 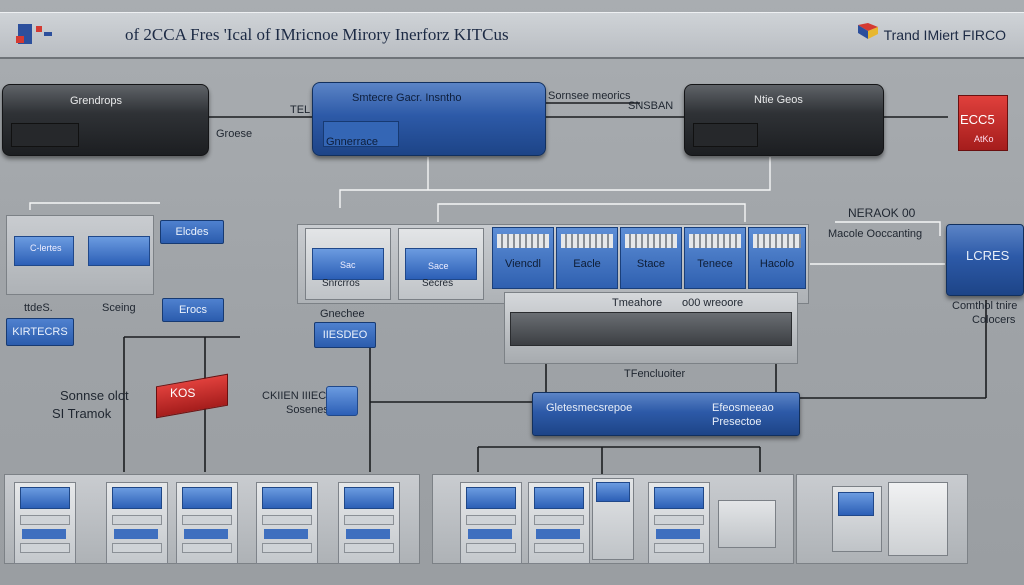 I want to click on lower-left-text-2: SI Tramok, so click(x=82, y=413).